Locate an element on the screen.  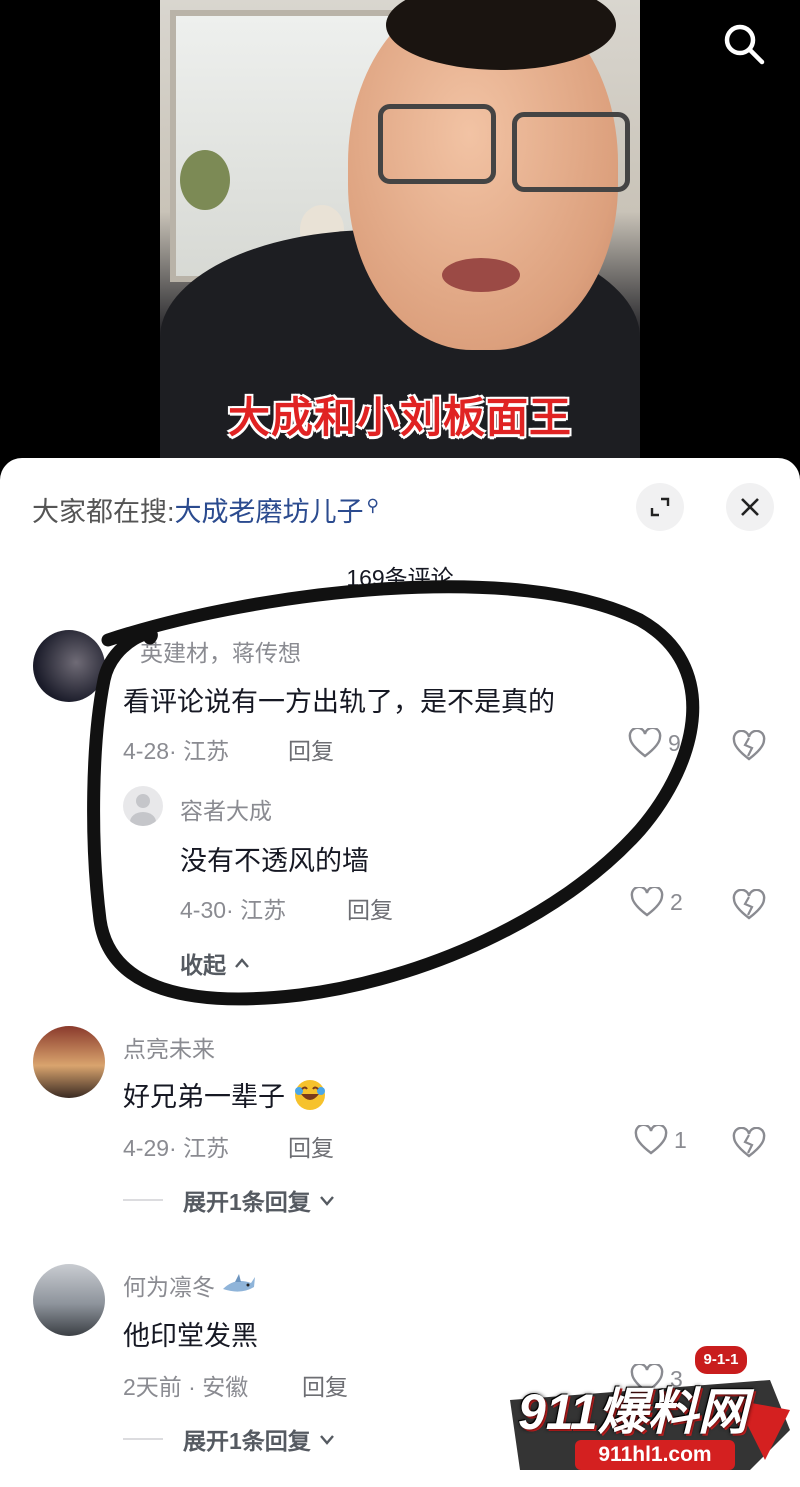
comment-text: 他印堂发黑 is located at coordinates (190, 1336).